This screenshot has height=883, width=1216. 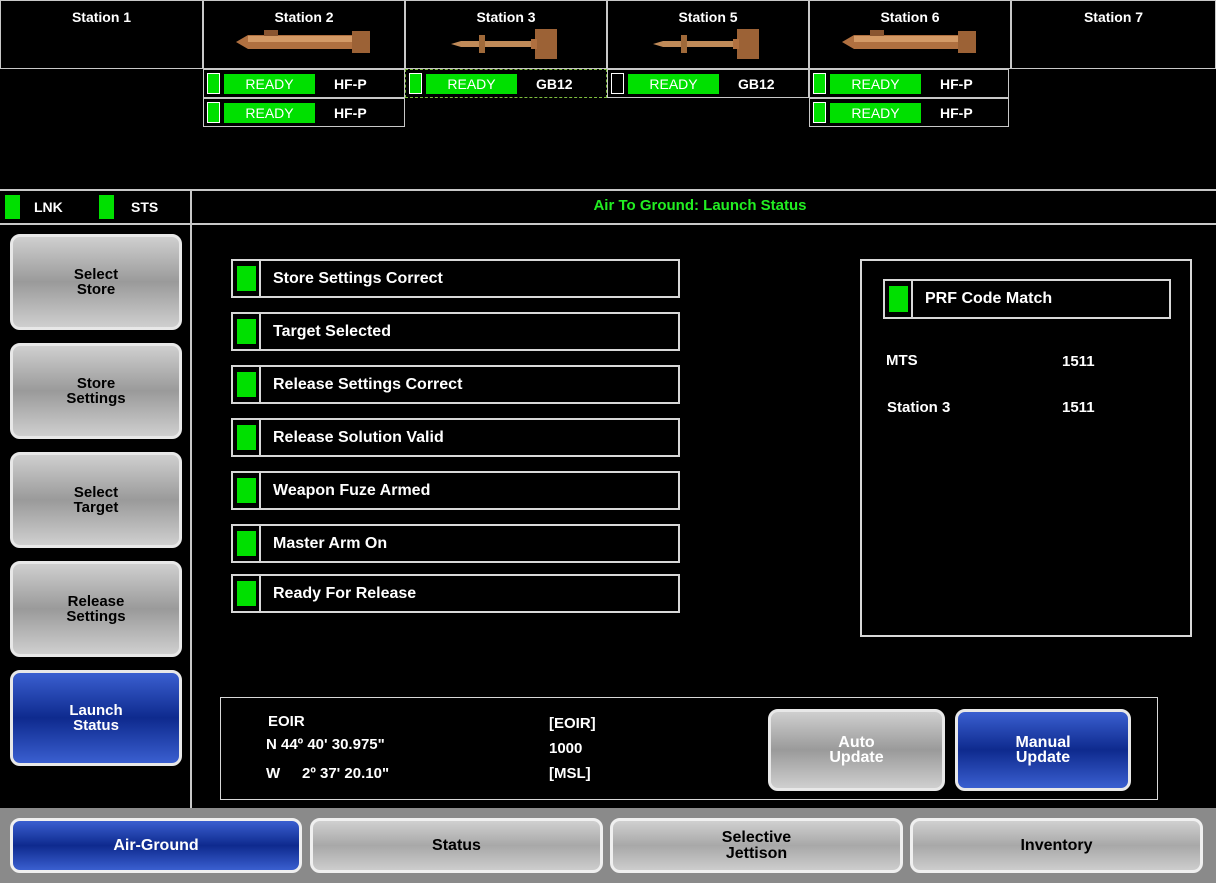 What do you see at coordinates (358, 278) in the screenshot?
I see `checklist-label: Store Settings Correct` at bounding box center [358, 278].